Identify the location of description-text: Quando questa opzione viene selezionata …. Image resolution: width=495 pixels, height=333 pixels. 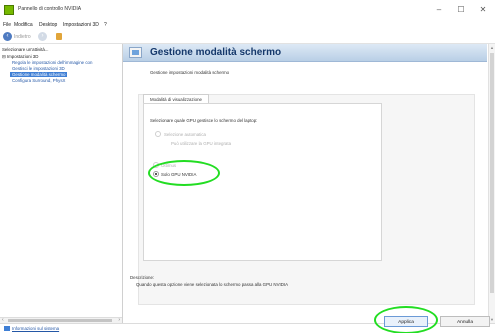
(212, 284).